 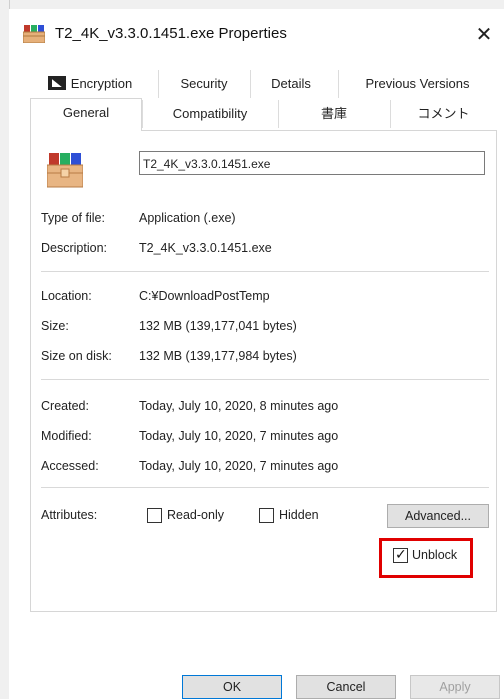 What do you see at coordinates (65, 170) in the screenshot?
I see `file-type-icon` at bounding box center [65, 170].